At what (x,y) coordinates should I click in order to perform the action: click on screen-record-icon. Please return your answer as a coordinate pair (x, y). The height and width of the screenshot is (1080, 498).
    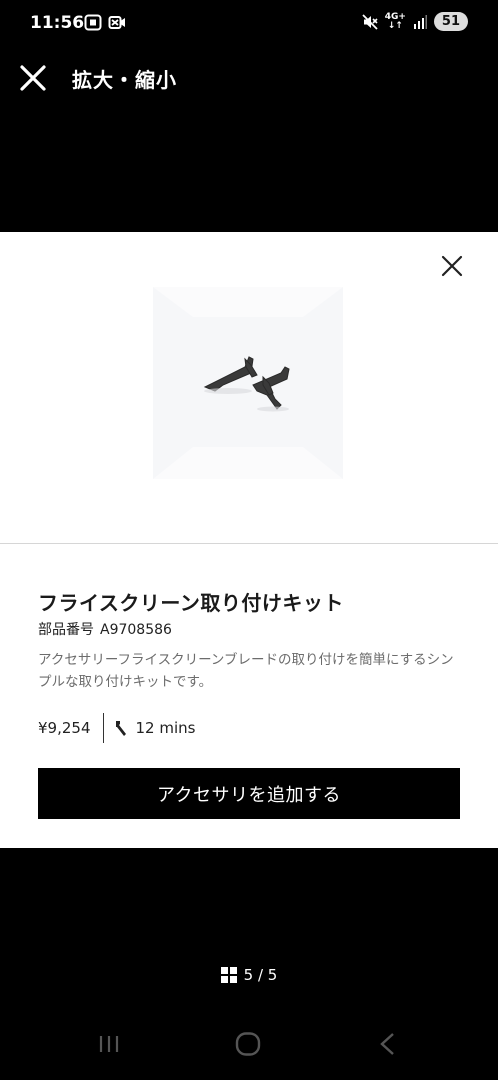
    Looking at the image, I should click on (116, 22).